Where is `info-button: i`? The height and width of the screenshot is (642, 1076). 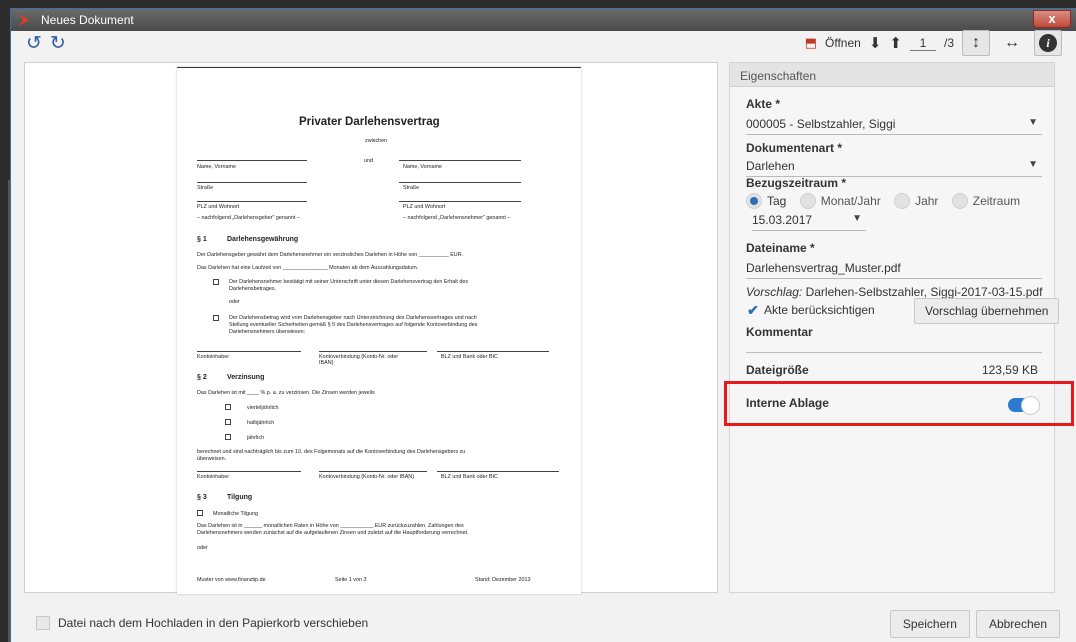 info-button: i is located at coordinates (1048, 43).